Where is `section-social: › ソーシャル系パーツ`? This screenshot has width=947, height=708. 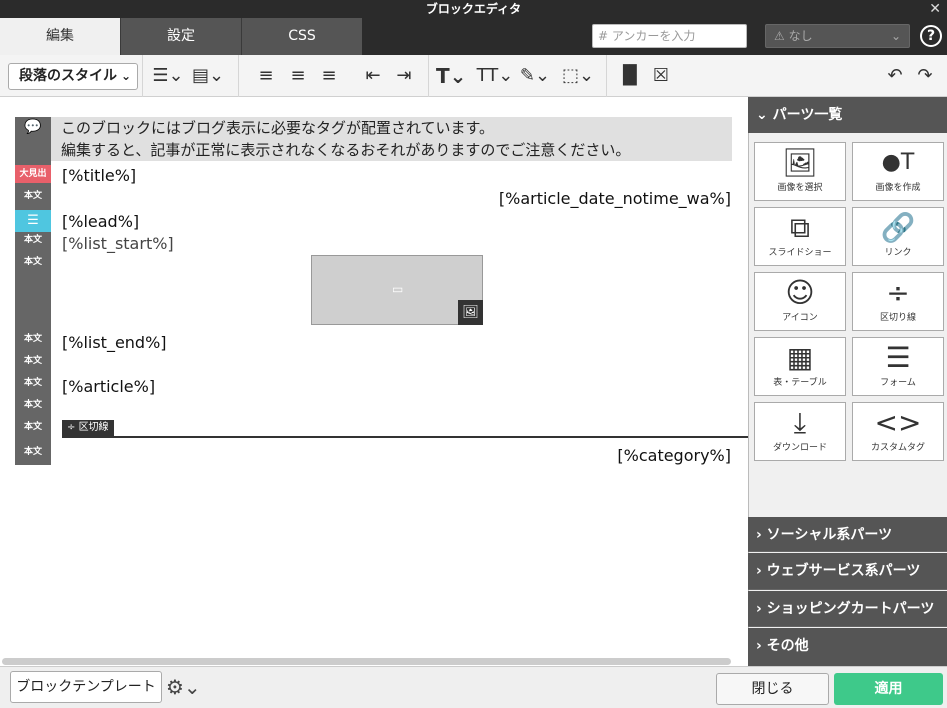 section-social: › ソーシャル系パーツ is located at coordinates (847, 534).